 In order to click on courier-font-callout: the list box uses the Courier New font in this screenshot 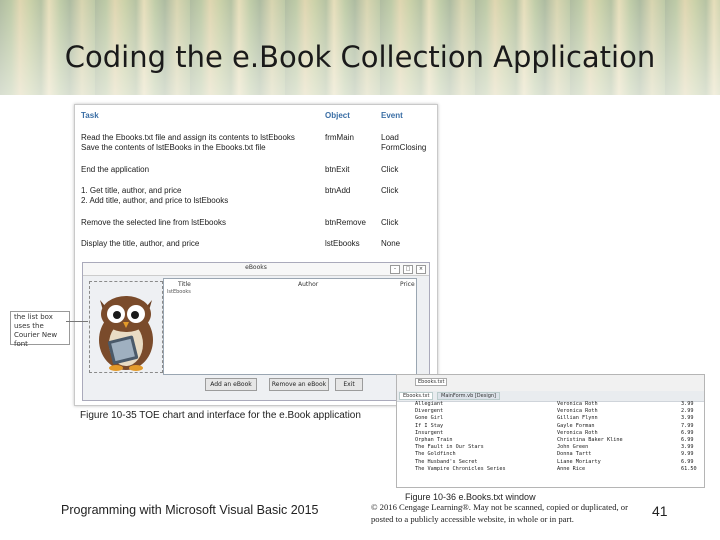, I will do `click(40, 329)`.